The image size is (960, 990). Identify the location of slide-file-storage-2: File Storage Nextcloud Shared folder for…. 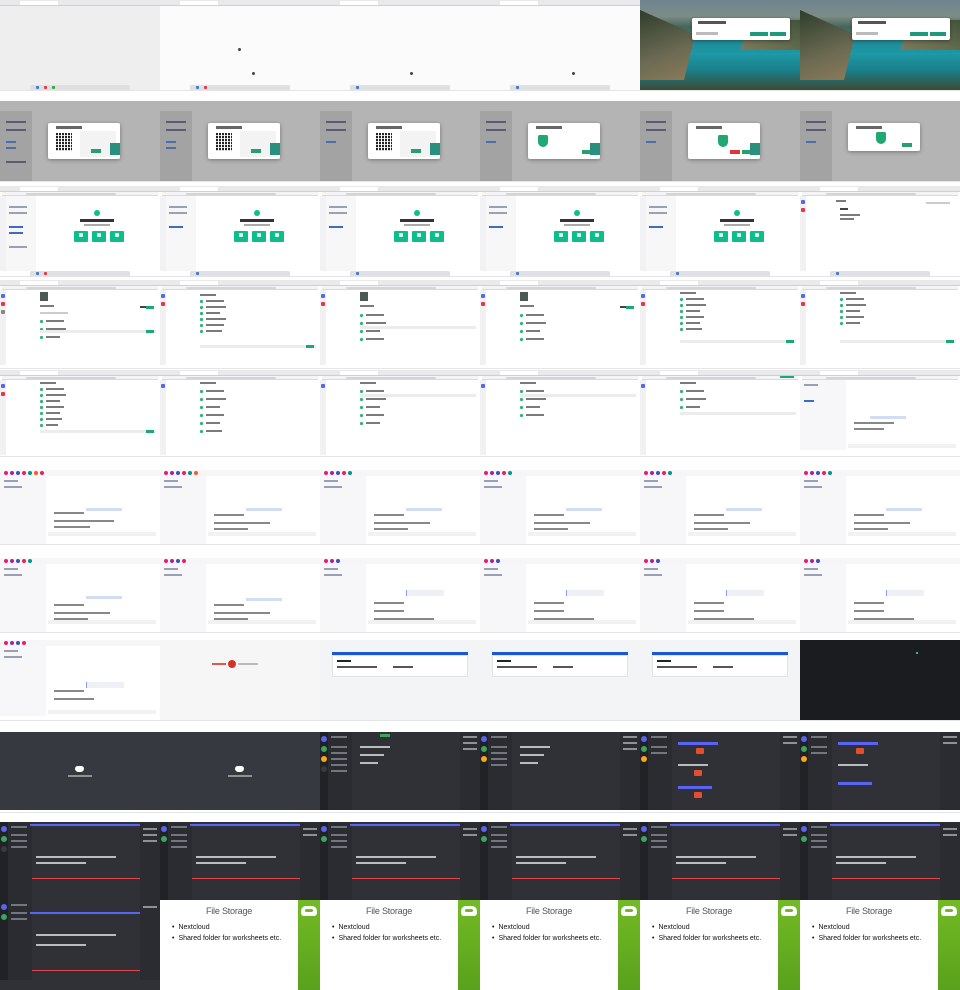
(400, 945).